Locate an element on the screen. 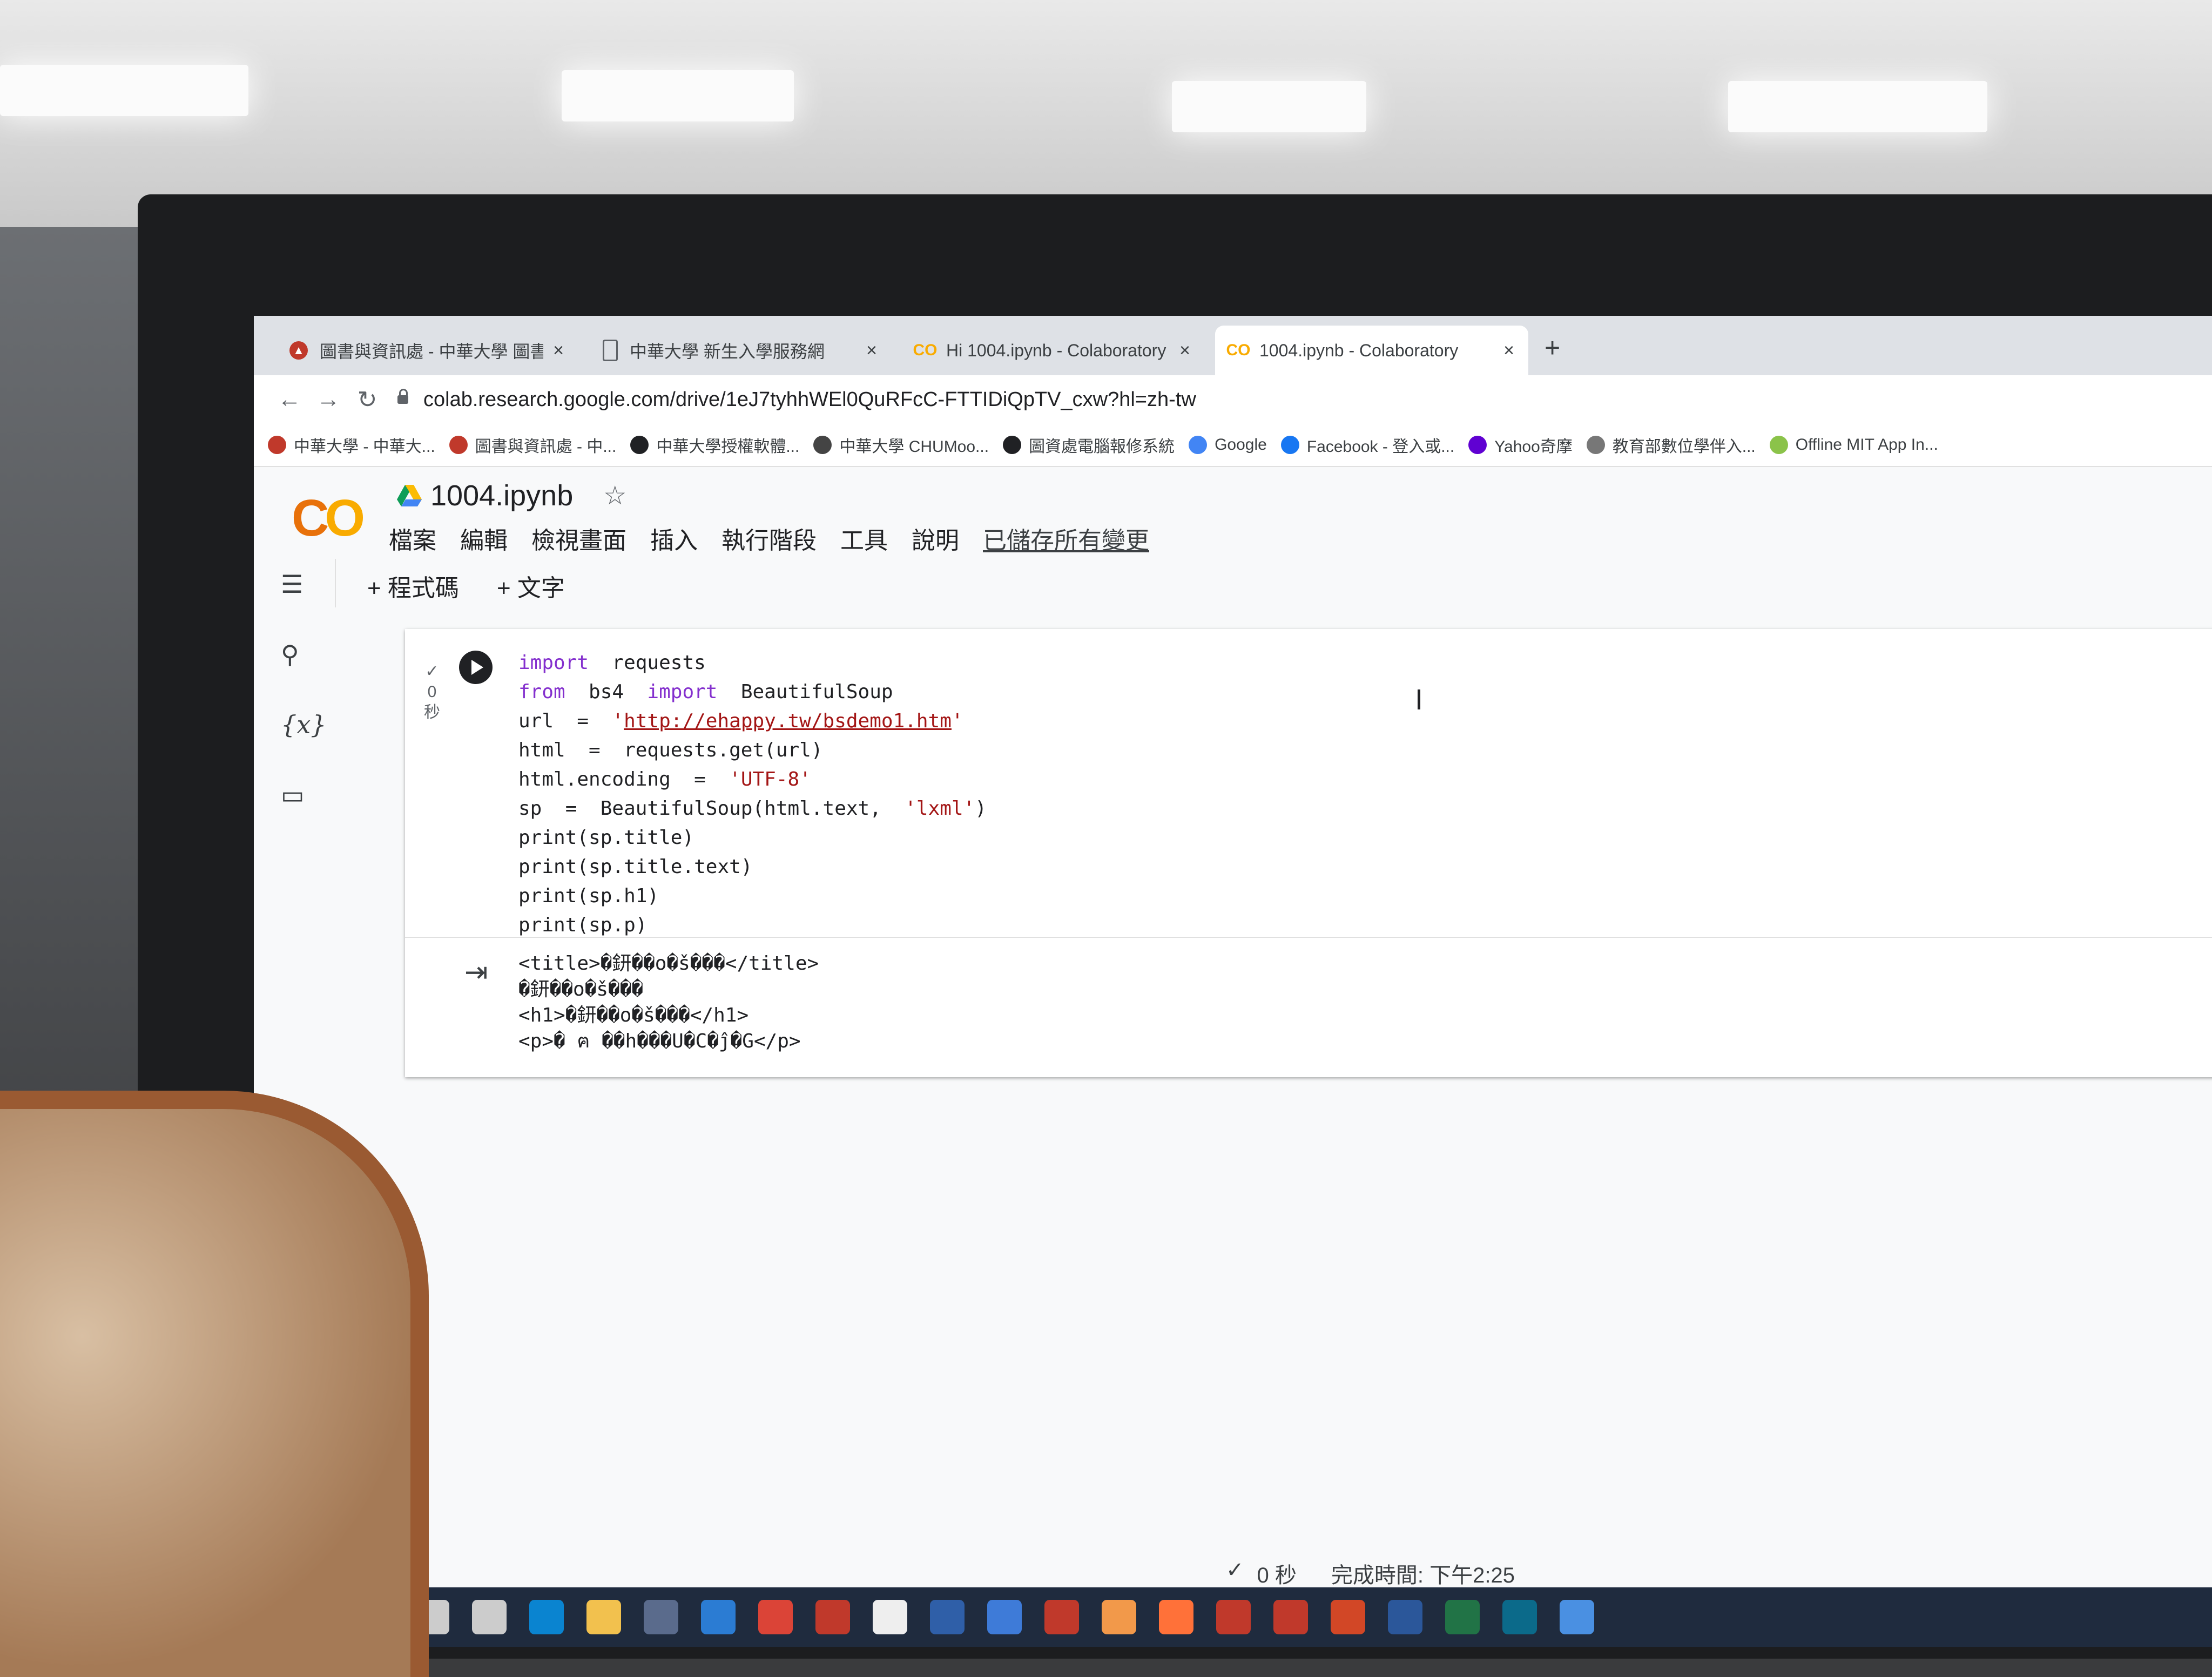 The image size is (2212, 1677). menu-item: 執行階段 is located at coordinates (769, 538).